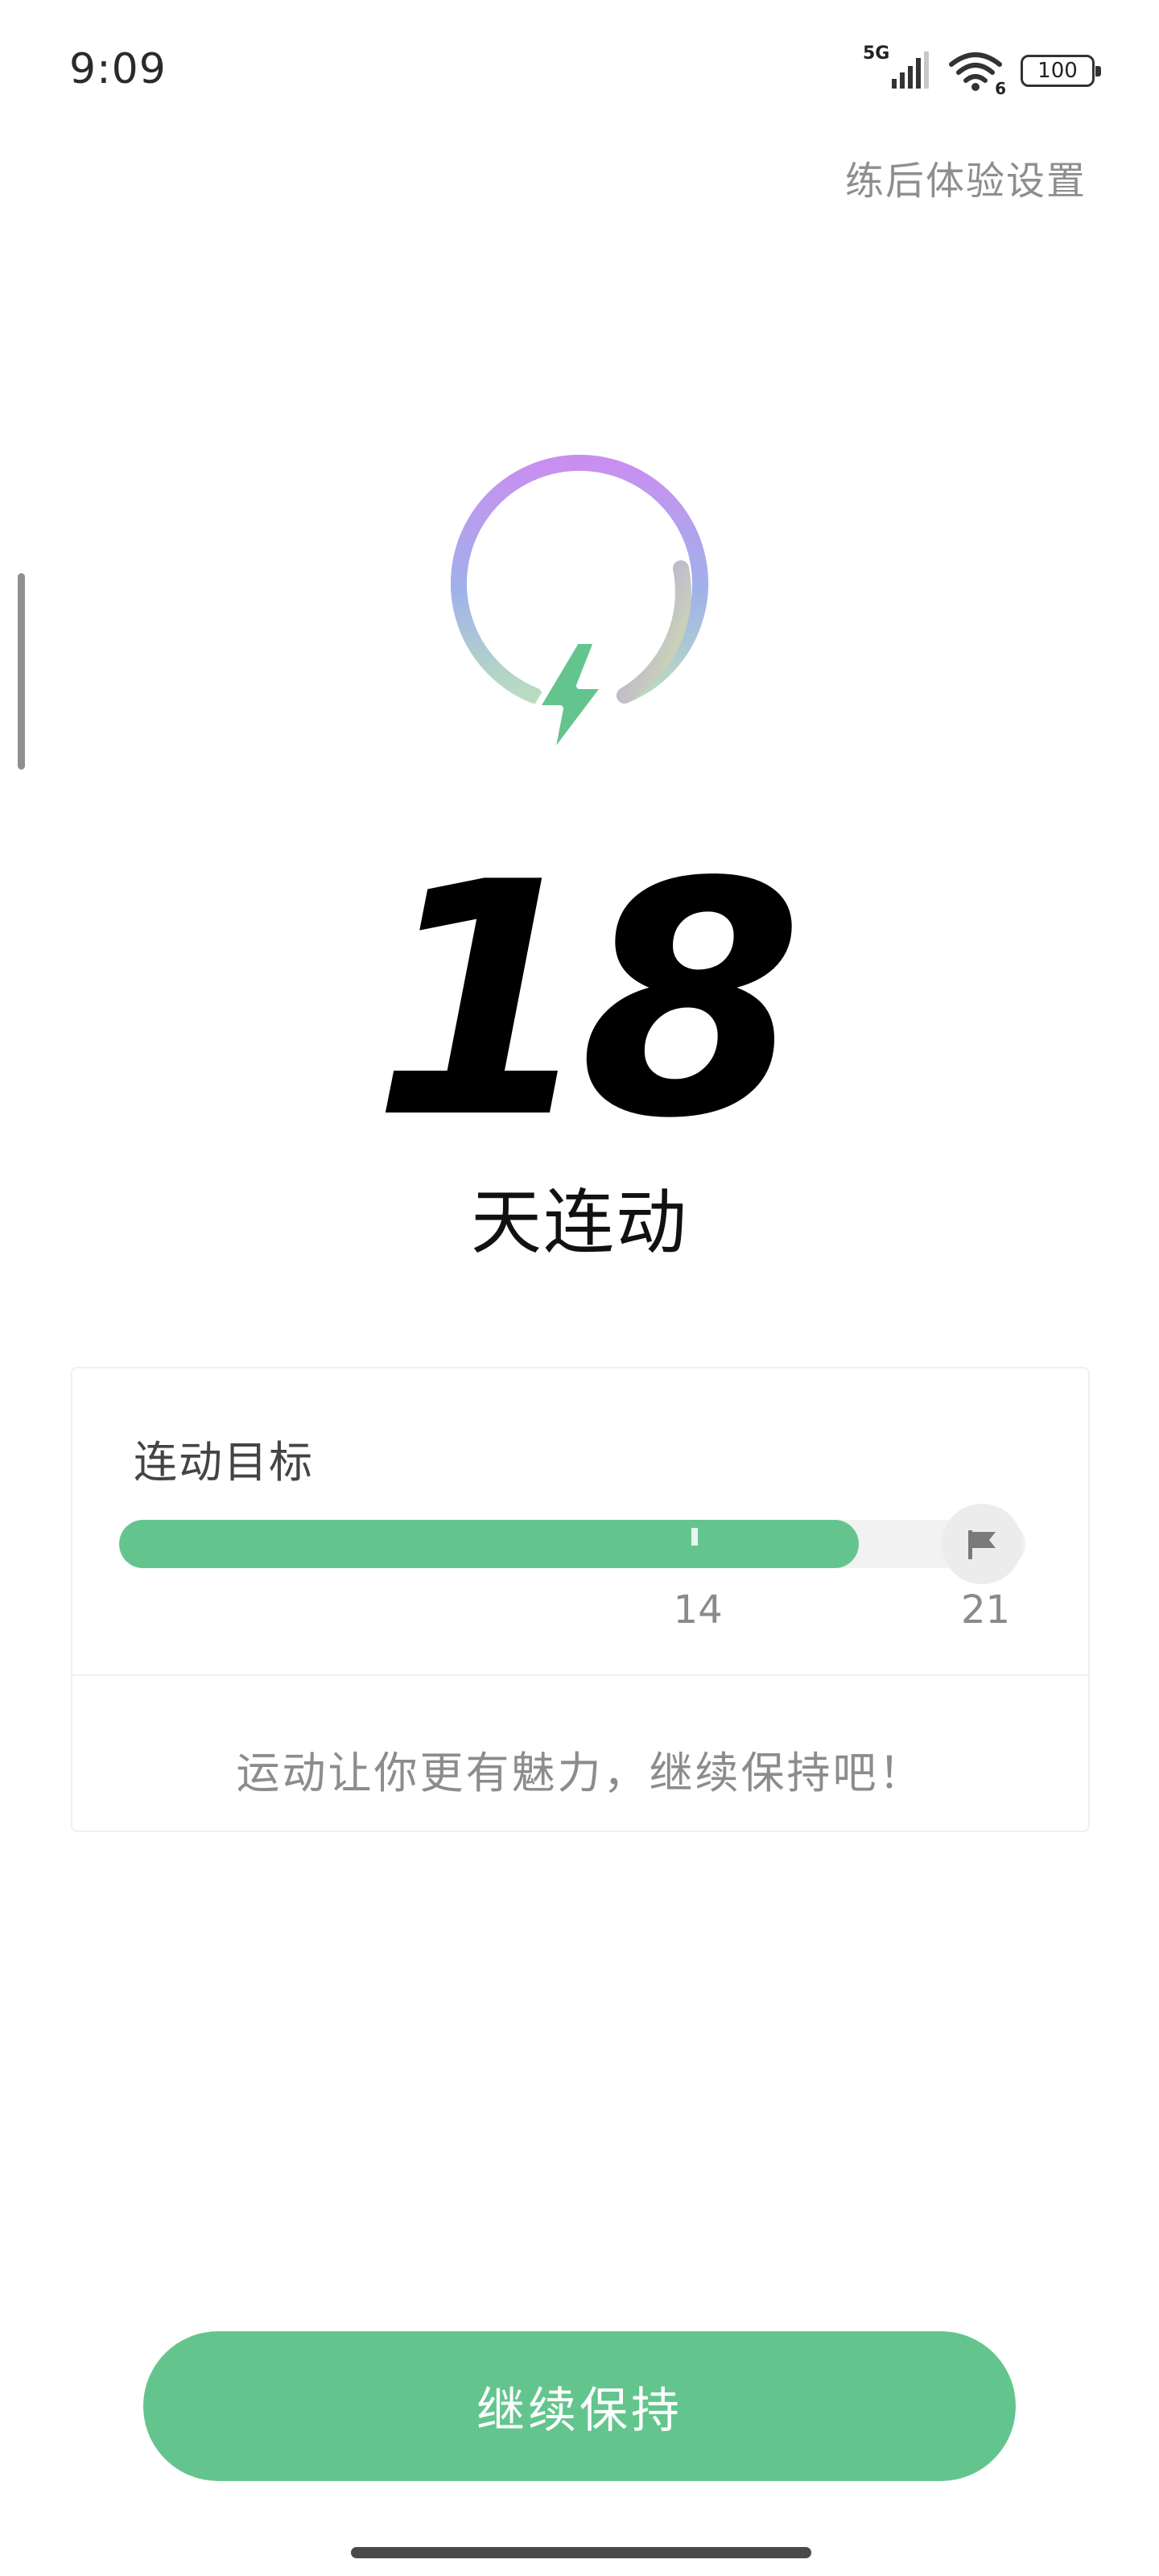  What do you see at coordinates (581, 2552) in the screenshot?
I see `home-indicator` at bounding box center [581, 2552].